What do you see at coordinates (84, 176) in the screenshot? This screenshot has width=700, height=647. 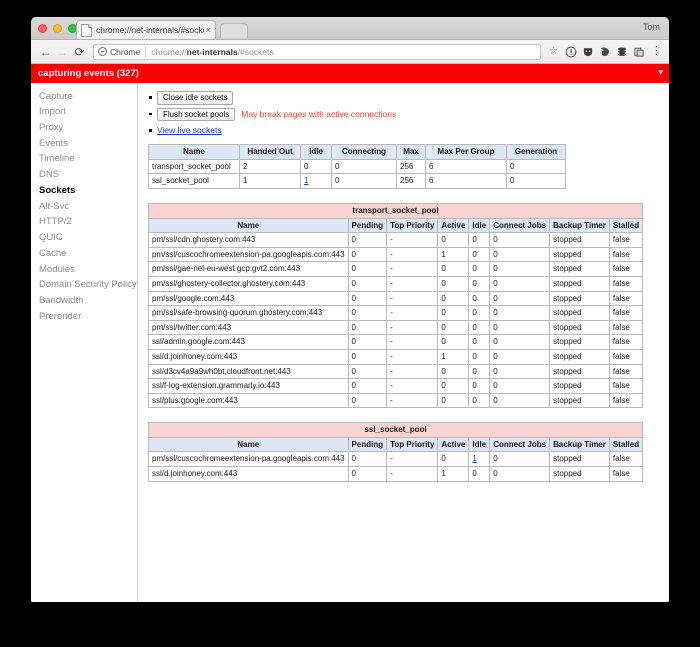 I see `sidebar-item-dns: DNS` at bounding box center [84, 176].